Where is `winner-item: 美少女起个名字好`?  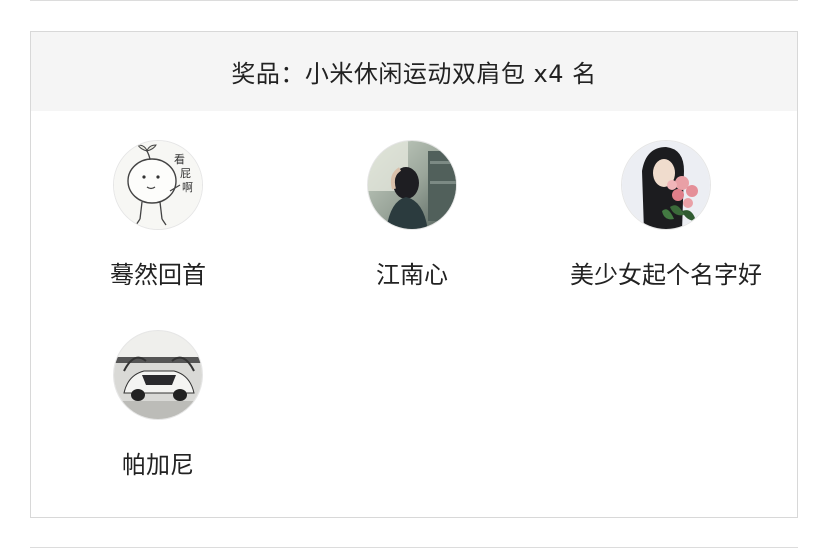 winner-item: 美少女起个名字好 is located at coordinates (666, 215).